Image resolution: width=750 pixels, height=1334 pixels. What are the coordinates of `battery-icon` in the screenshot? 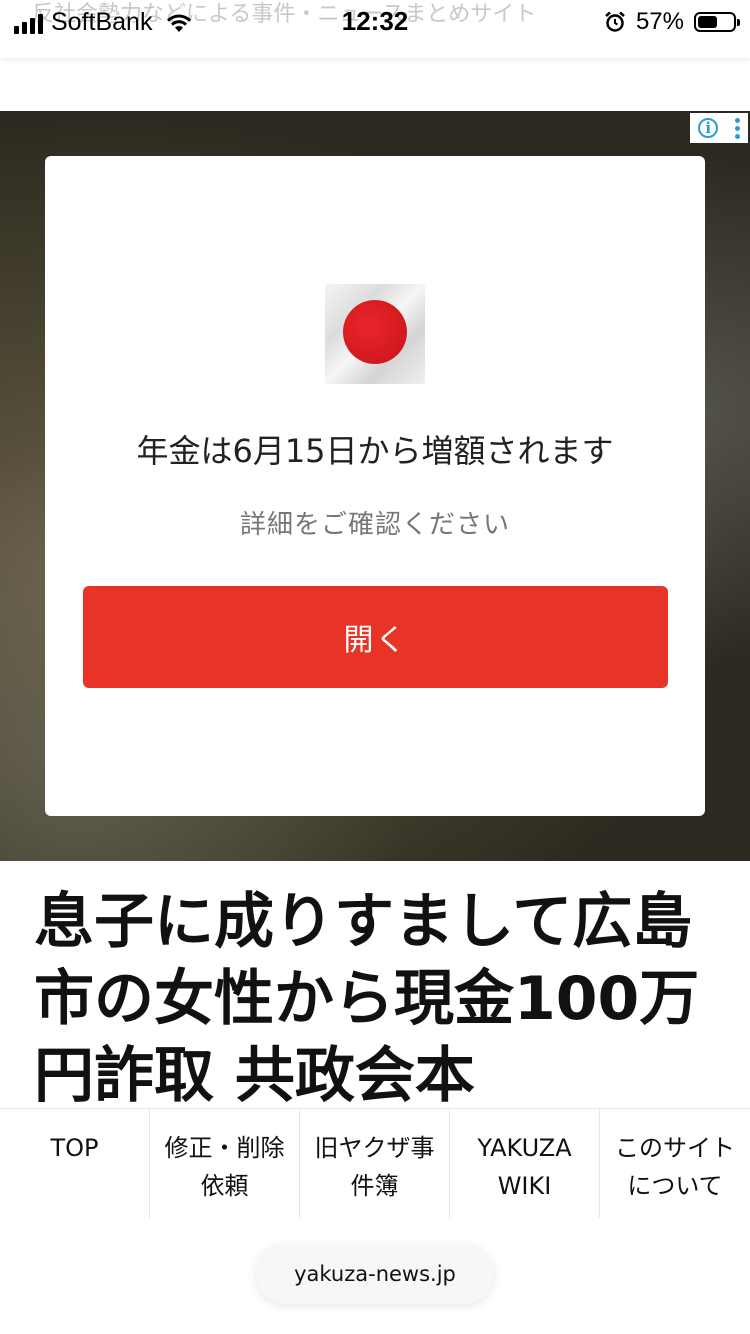 It's located at (717, 22).